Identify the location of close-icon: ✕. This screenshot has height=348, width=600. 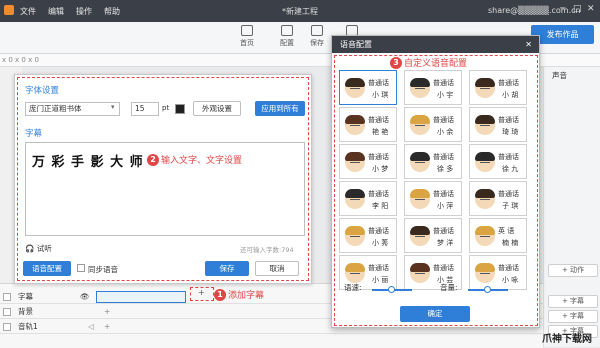
(528, 44).